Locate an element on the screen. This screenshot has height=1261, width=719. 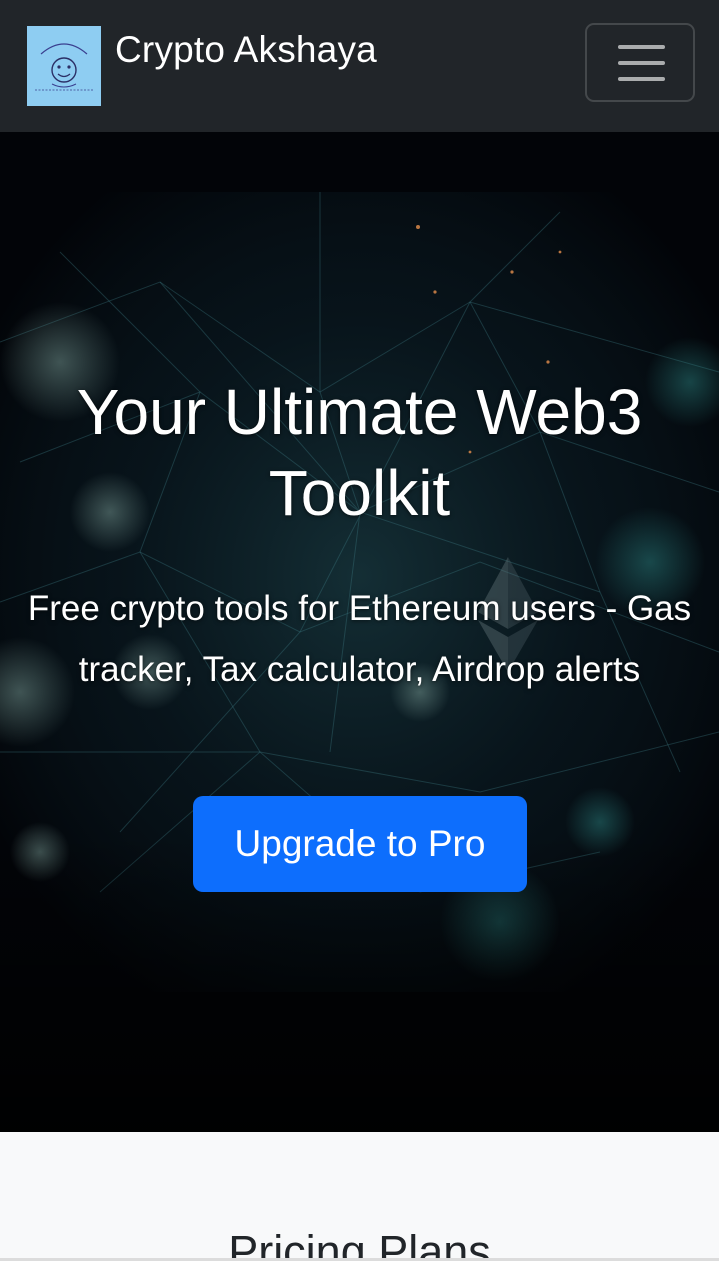
cartoon-face-logo-icon is located at coordinates (64, 67).